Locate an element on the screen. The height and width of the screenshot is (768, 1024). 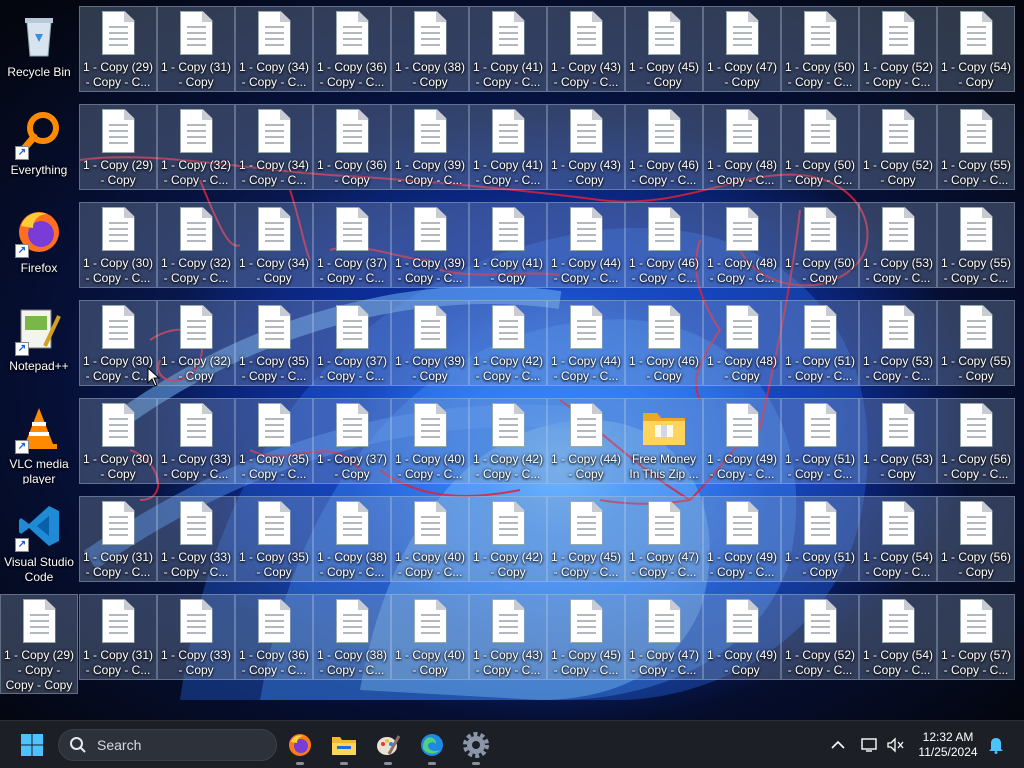
desktop-file: 1 - Copy (53) - Copy is located at coordinates (898, 441).